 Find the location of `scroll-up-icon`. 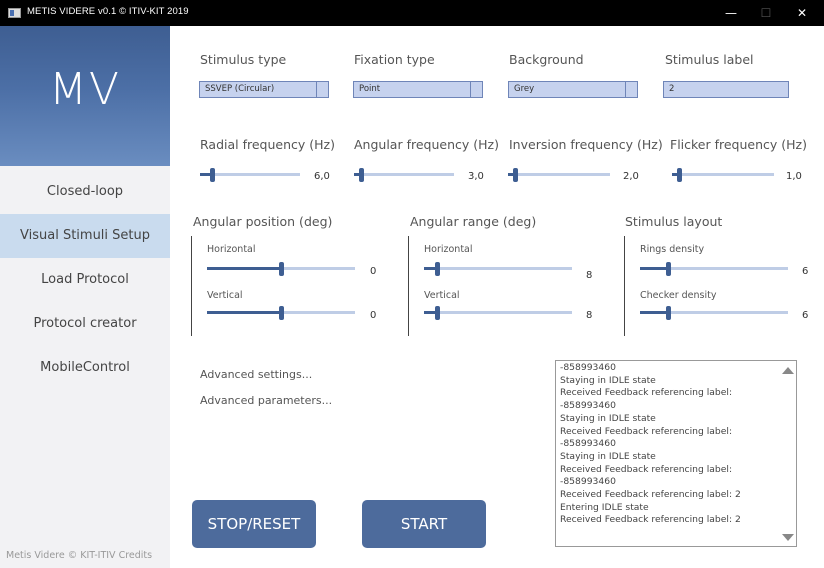

scroll-up-icon is located at coordinates (788, 370).